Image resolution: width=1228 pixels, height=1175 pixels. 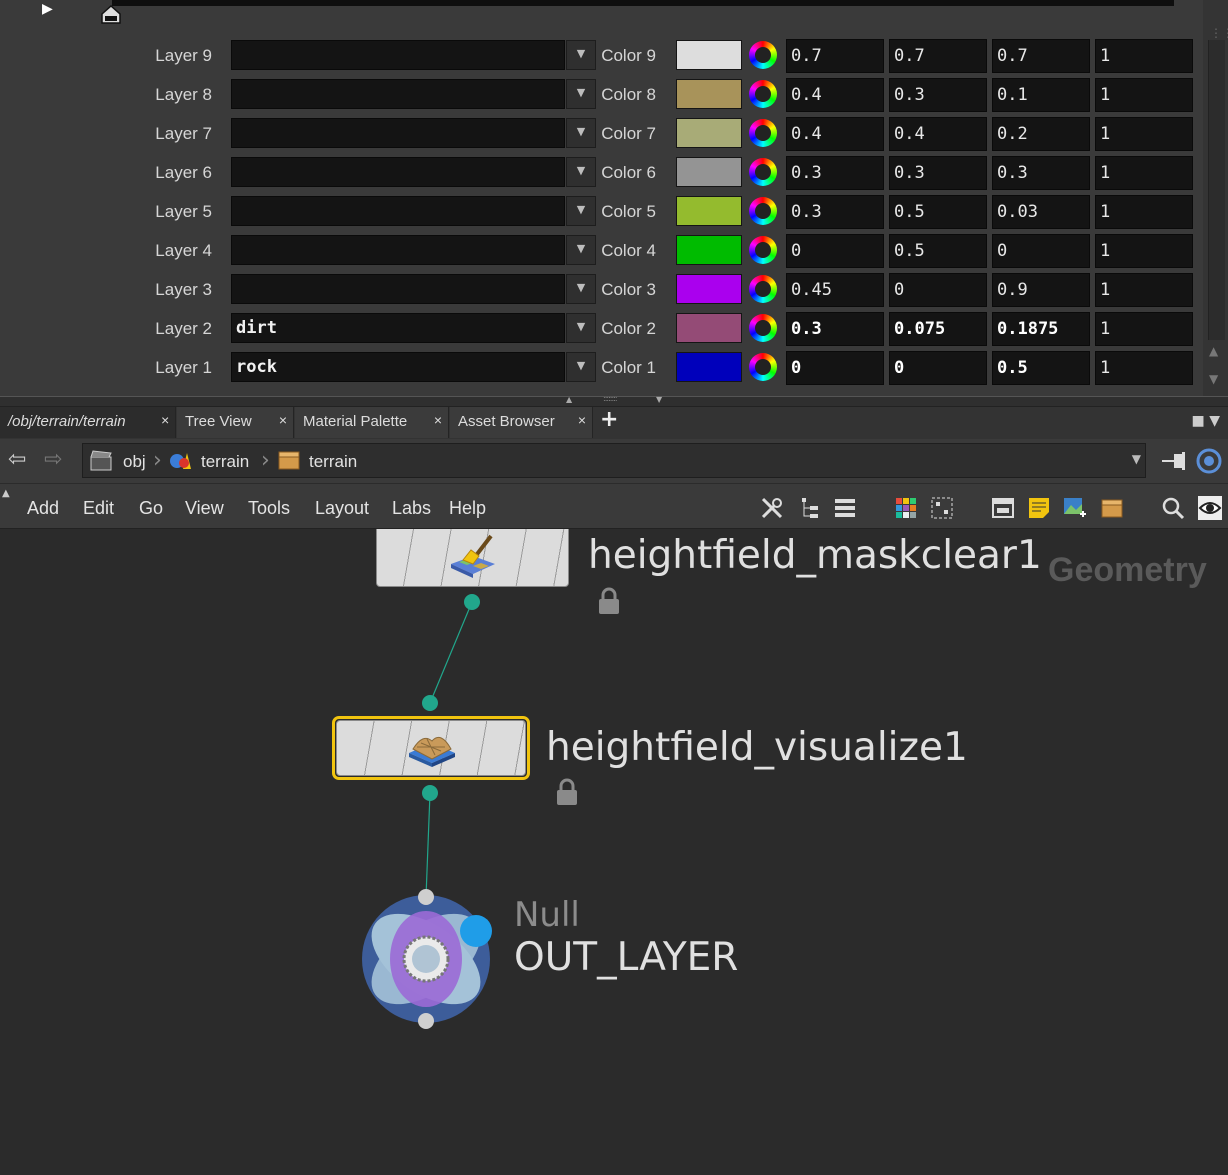 What do you see at coordinates (1041, 212) in the screenshot?
I see `color-b-field: 0.03` at bounding box center [1041, 212].